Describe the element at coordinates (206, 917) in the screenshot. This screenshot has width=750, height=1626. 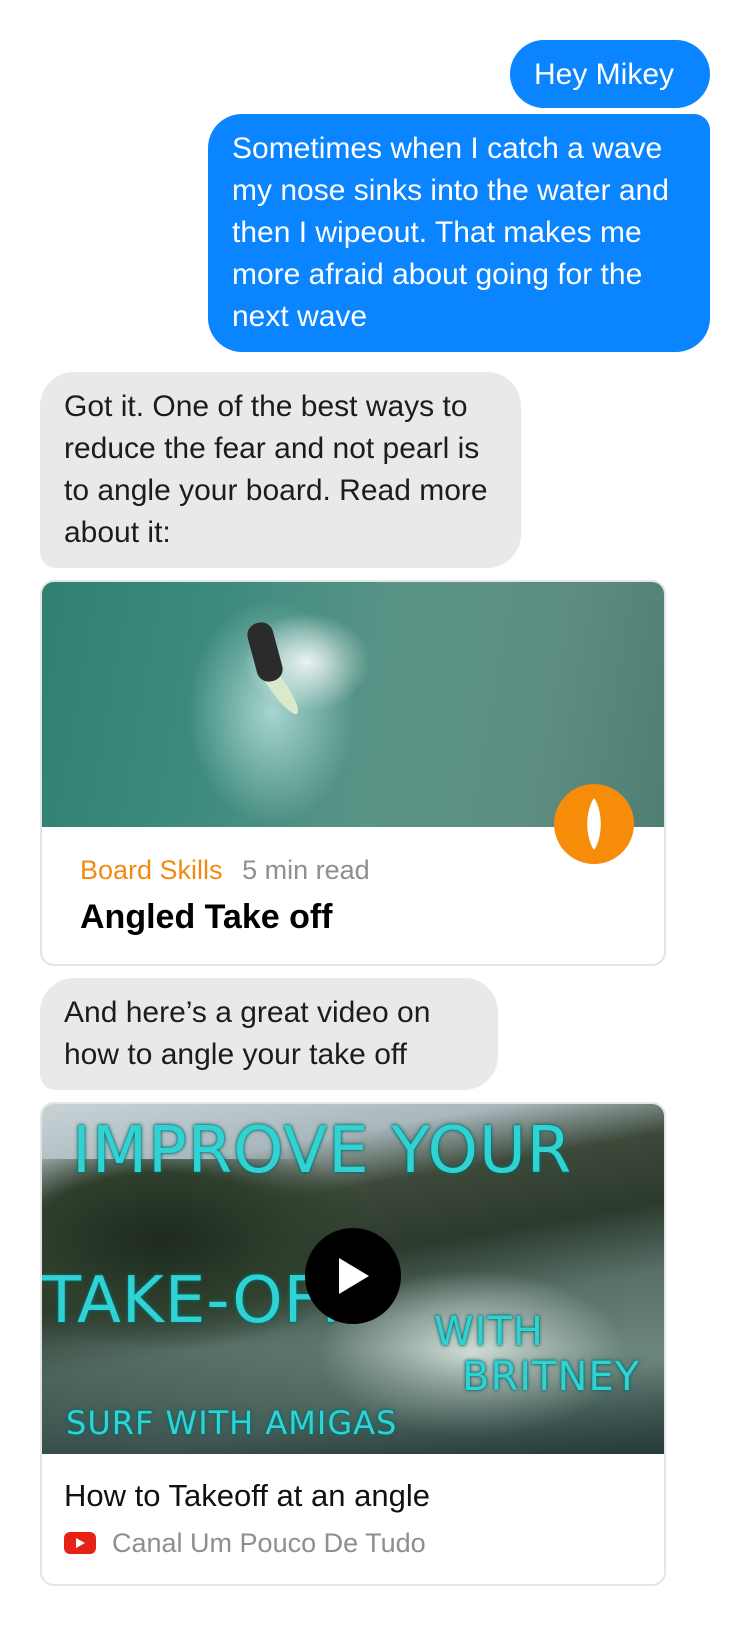
I see `article-title: Angled Take off` at that location.